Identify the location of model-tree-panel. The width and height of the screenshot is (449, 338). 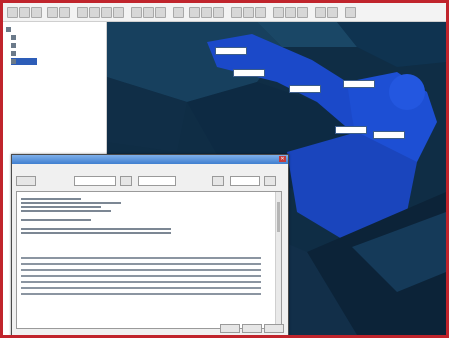
(55, 92).